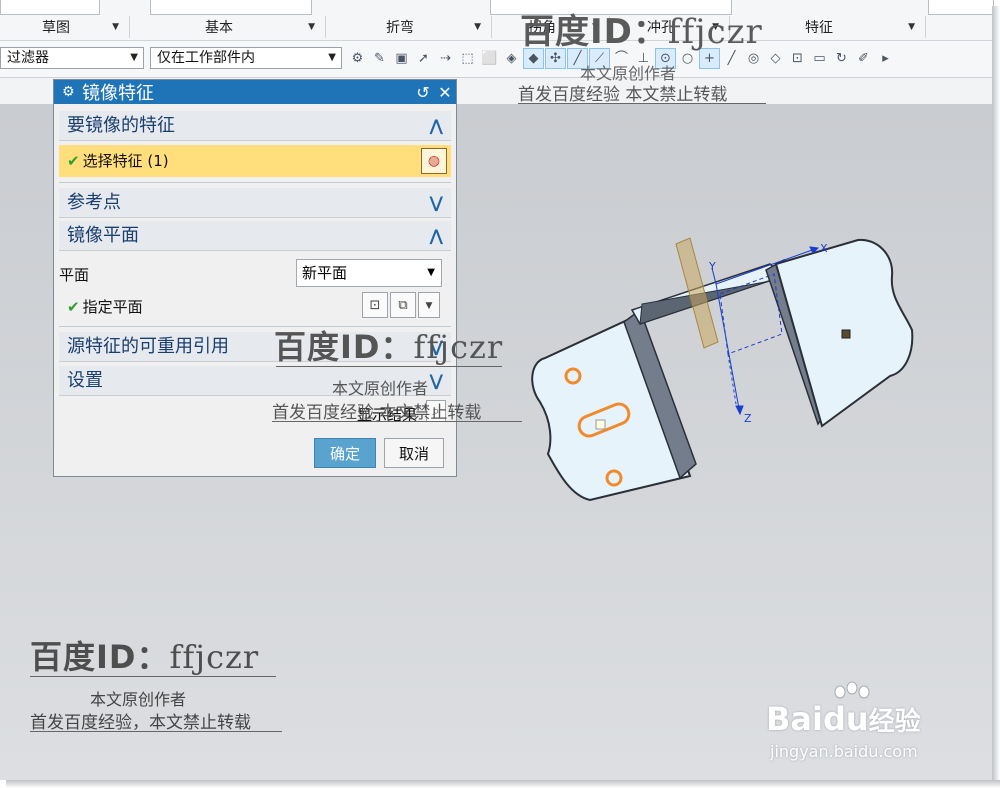 Image resolution: width=1000 pixels, height=788 pixels. Describe the element at coordinates (824, 248) in the screenshot. I see `axis-x-label: X` at that location.